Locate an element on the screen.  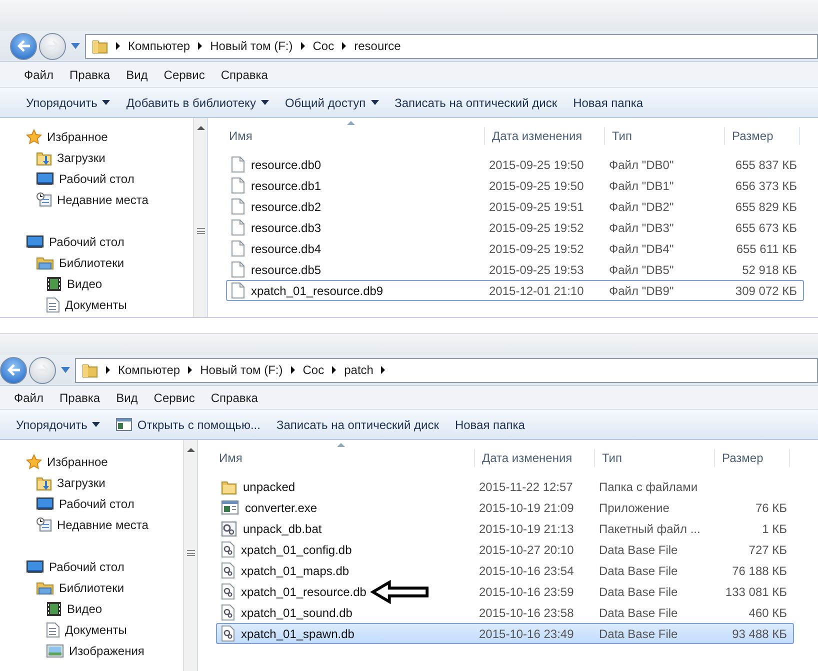
file-row: unpacked 2015-11-22 12:57 Папка с файлами is located at coordinates (505, 486).